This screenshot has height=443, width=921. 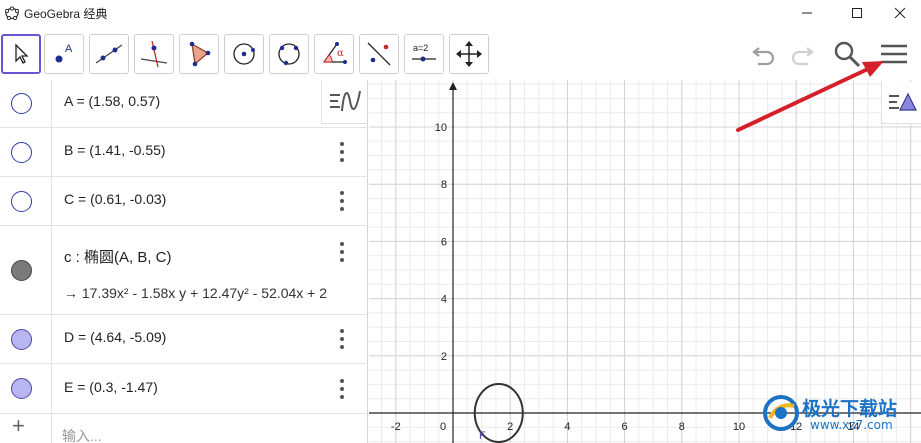 I want to click on watermark-url: www.xz7.com, so click(x=851, y=425).